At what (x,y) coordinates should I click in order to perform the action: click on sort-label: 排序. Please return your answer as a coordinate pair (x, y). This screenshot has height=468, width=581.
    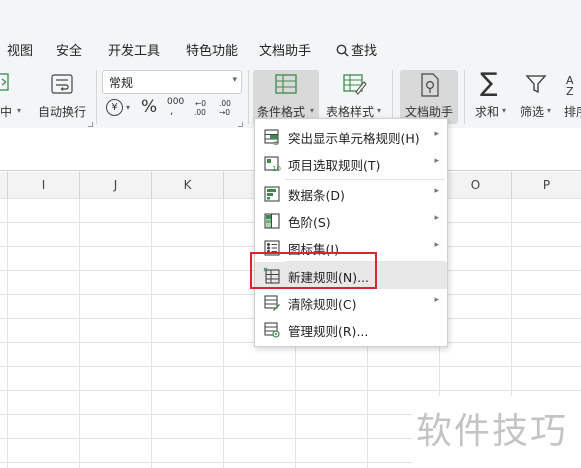
    Looking at the image, I should click on (572, 112).